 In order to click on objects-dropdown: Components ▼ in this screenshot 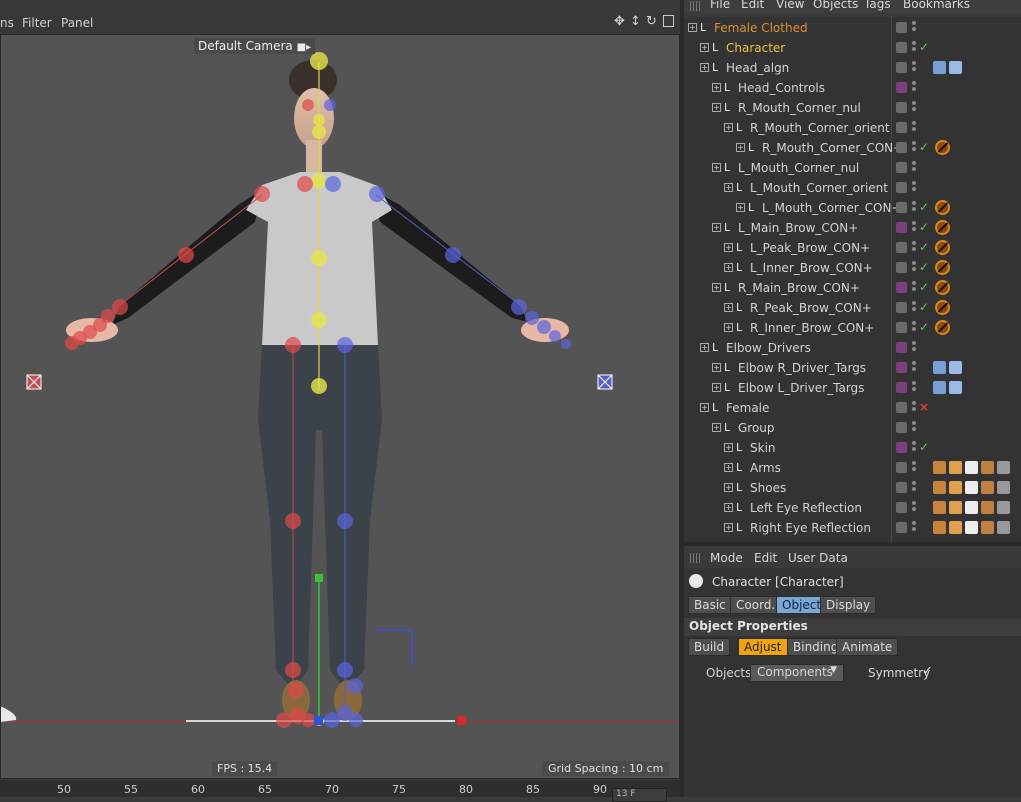, I will do `click(797, 673)`.